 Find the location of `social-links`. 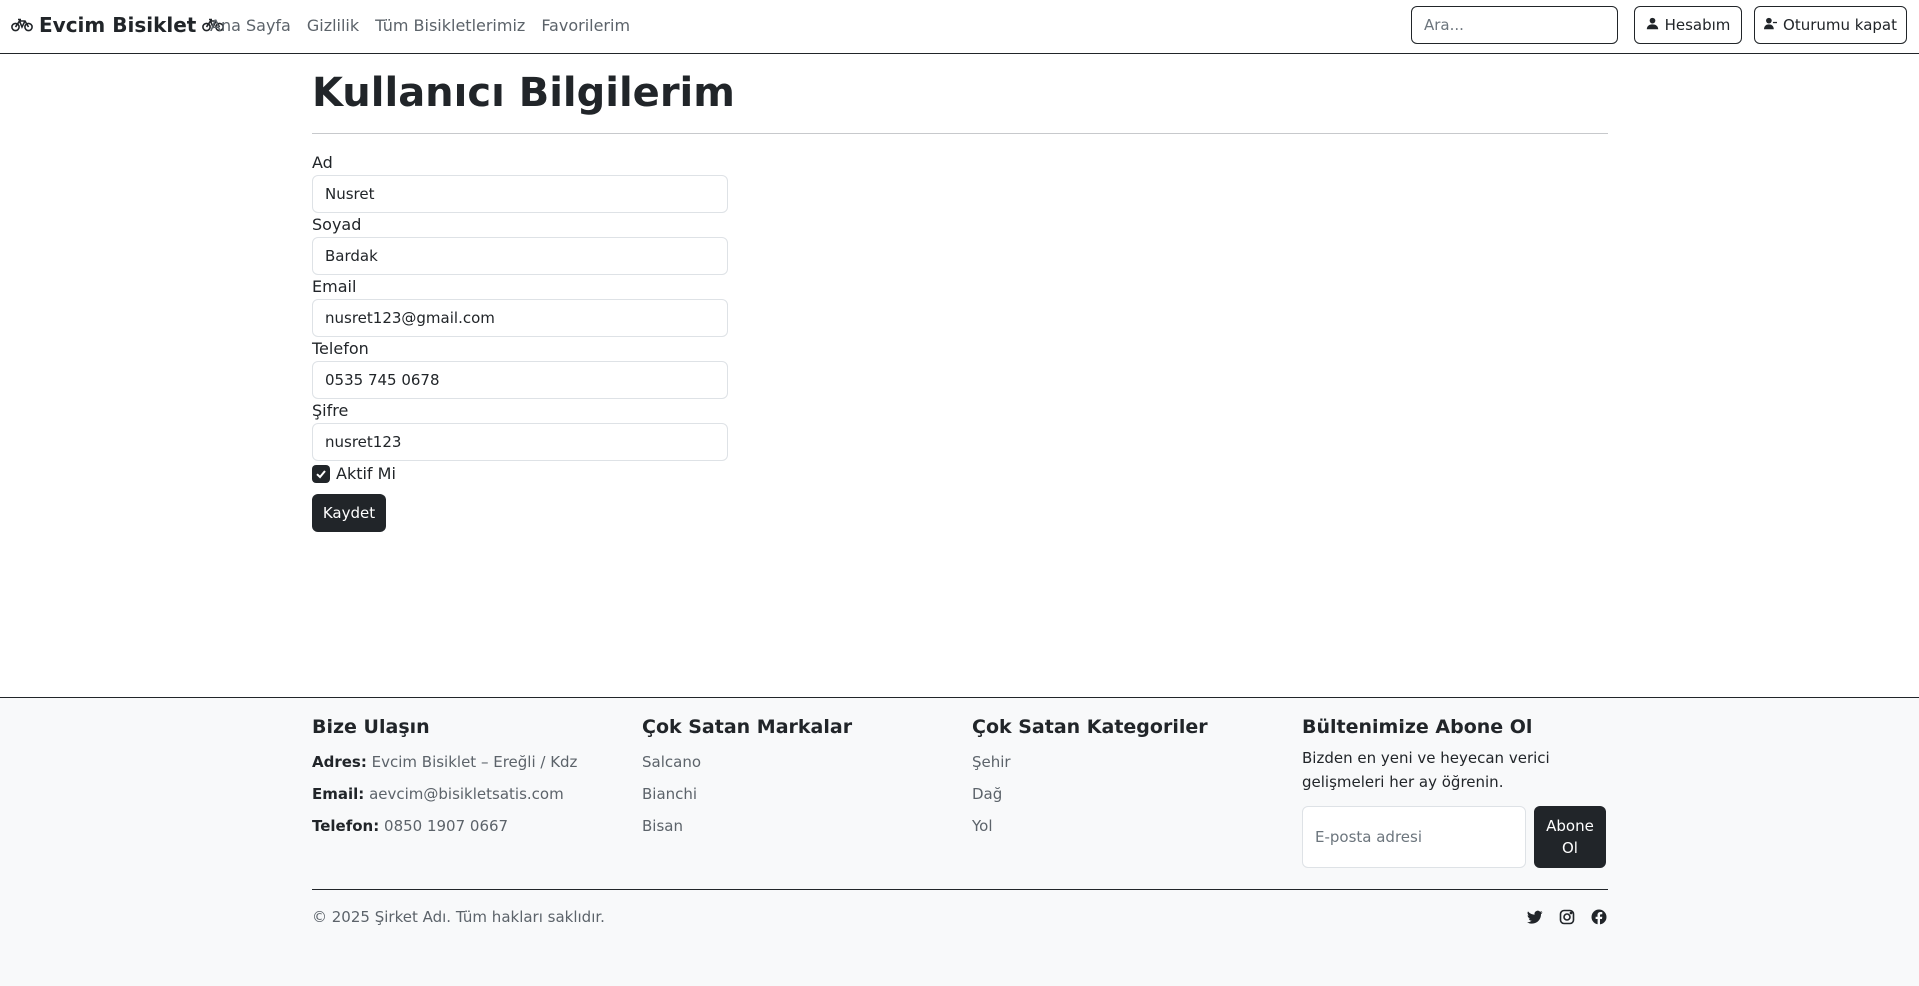

social-links is located at coordinates (1567, 917).